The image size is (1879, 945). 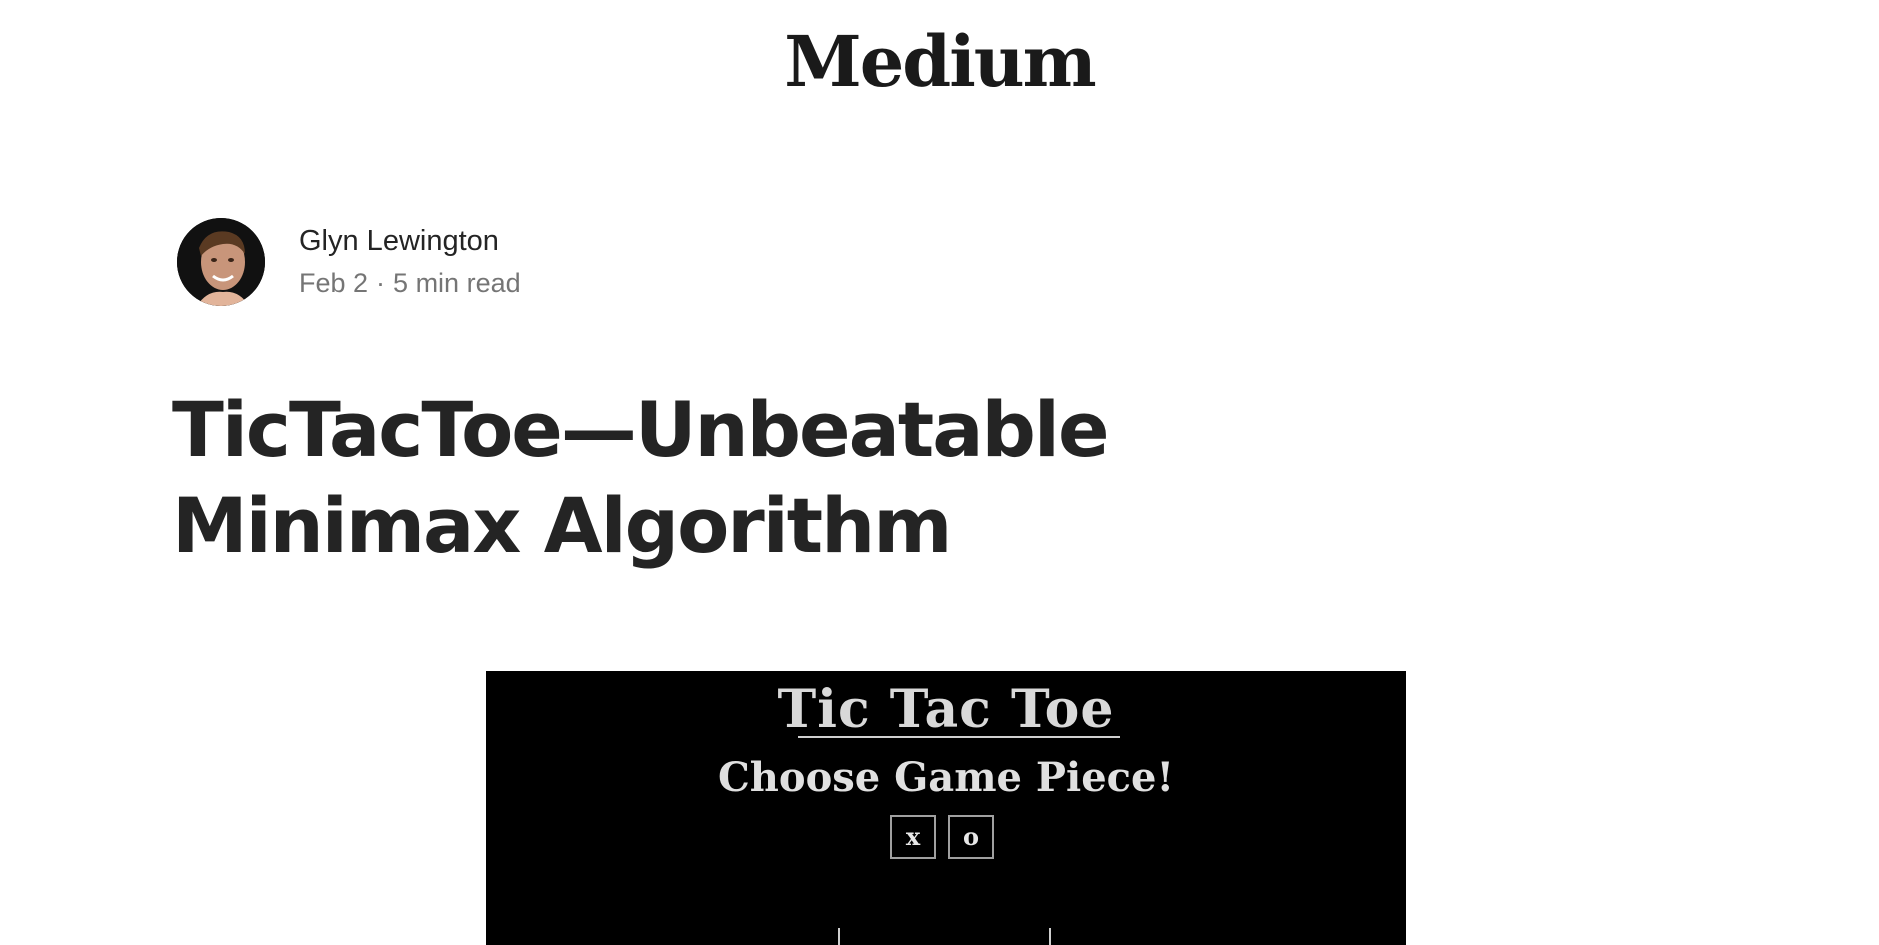 I want to click on author-byline: Glyn Lewington Feb 2 · 5 min read, so click(x=349, y=262).